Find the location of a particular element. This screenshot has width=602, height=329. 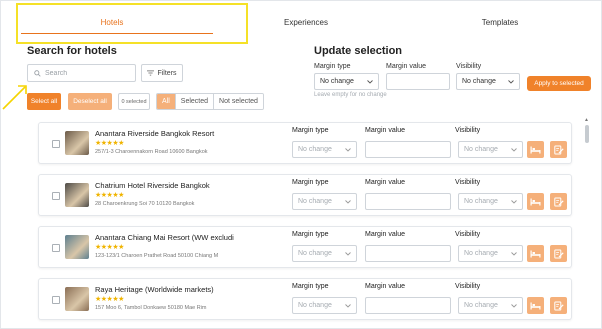

selected-count-badge: 0 selected is located at coordinates (134, 101).